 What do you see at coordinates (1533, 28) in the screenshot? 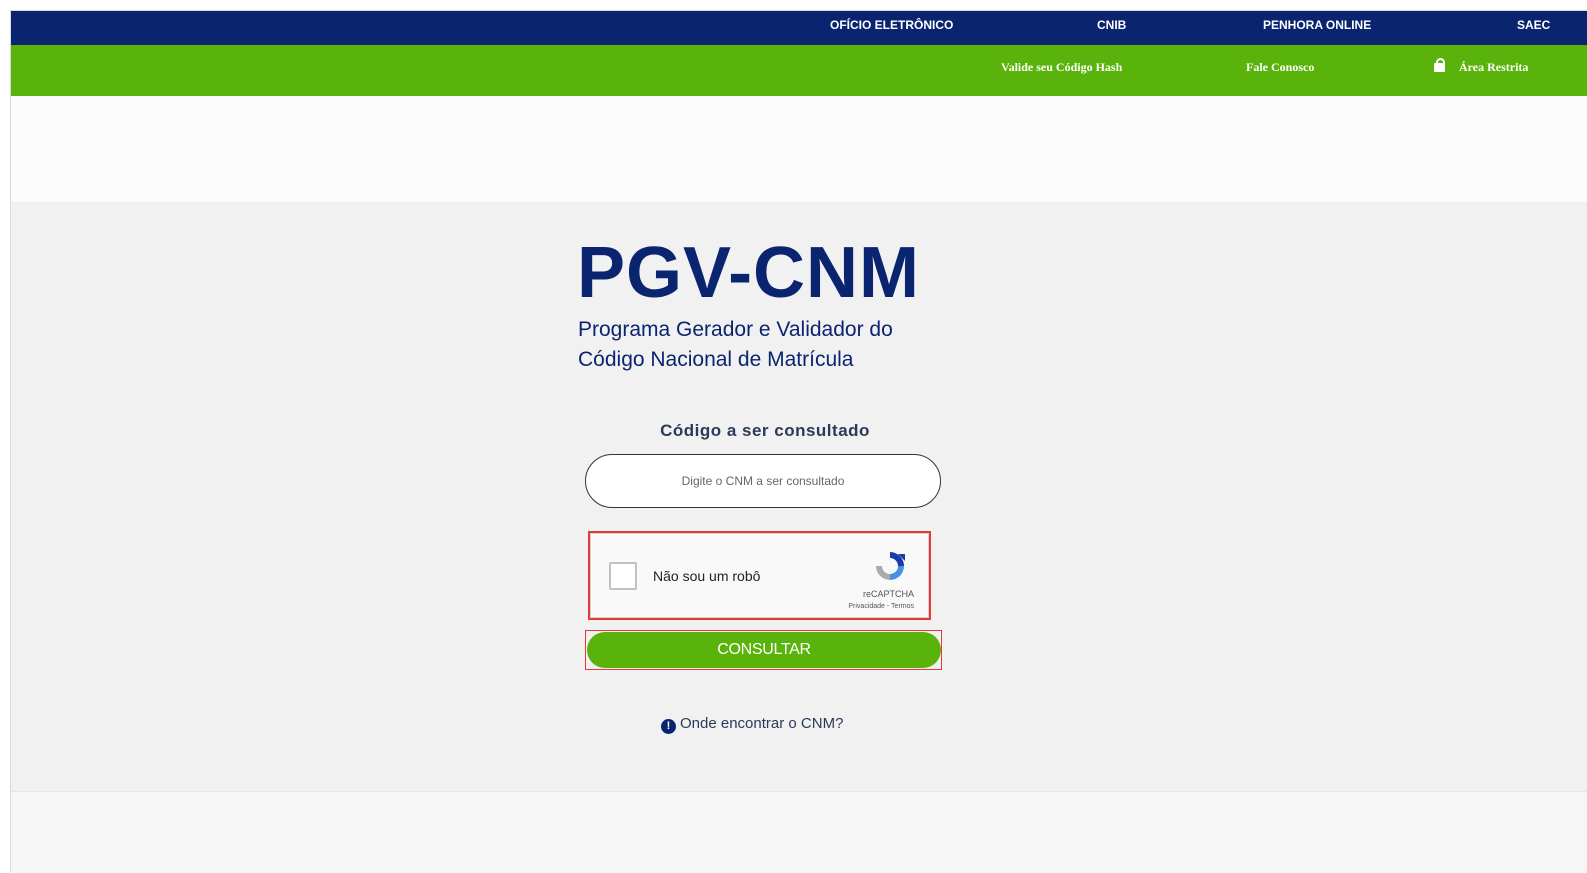
I see `nav-saec: SAEC` at bounding box center [1533, 28].